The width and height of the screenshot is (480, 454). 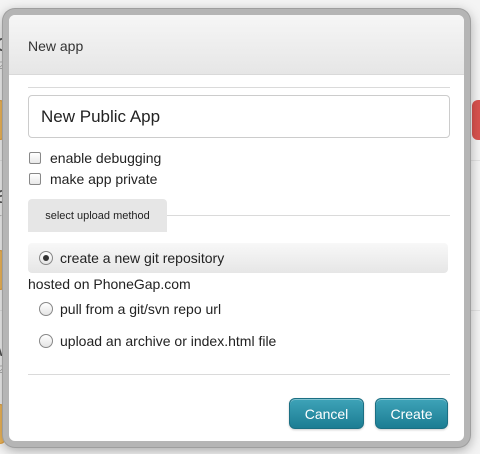 What do you see at coordinates (56, 46) in the screenshot?
I see `dialog-title: New app` at bounding box center [56, 46].